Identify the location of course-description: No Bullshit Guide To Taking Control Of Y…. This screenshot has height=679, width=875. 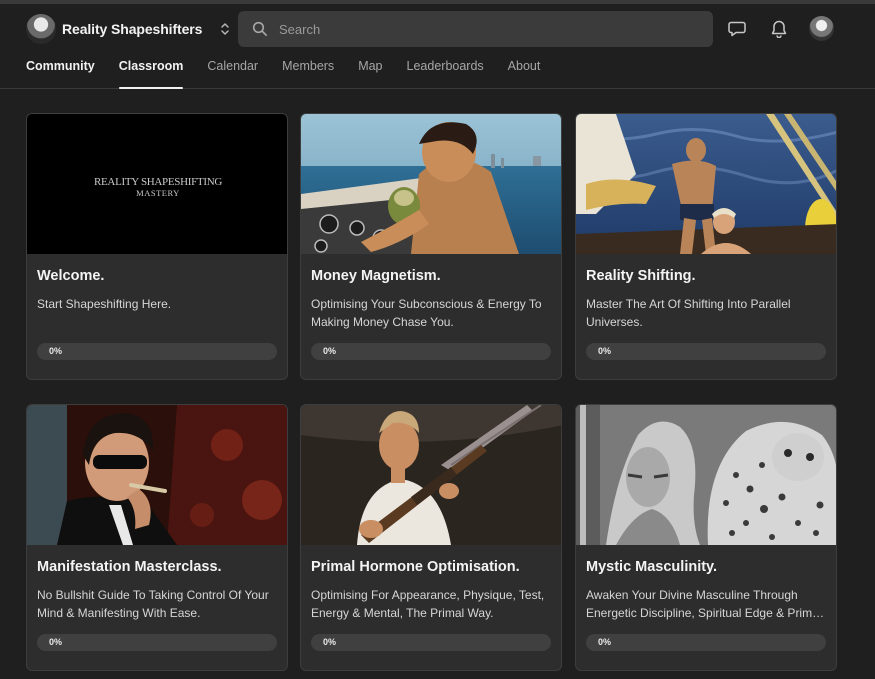
(153, 604).